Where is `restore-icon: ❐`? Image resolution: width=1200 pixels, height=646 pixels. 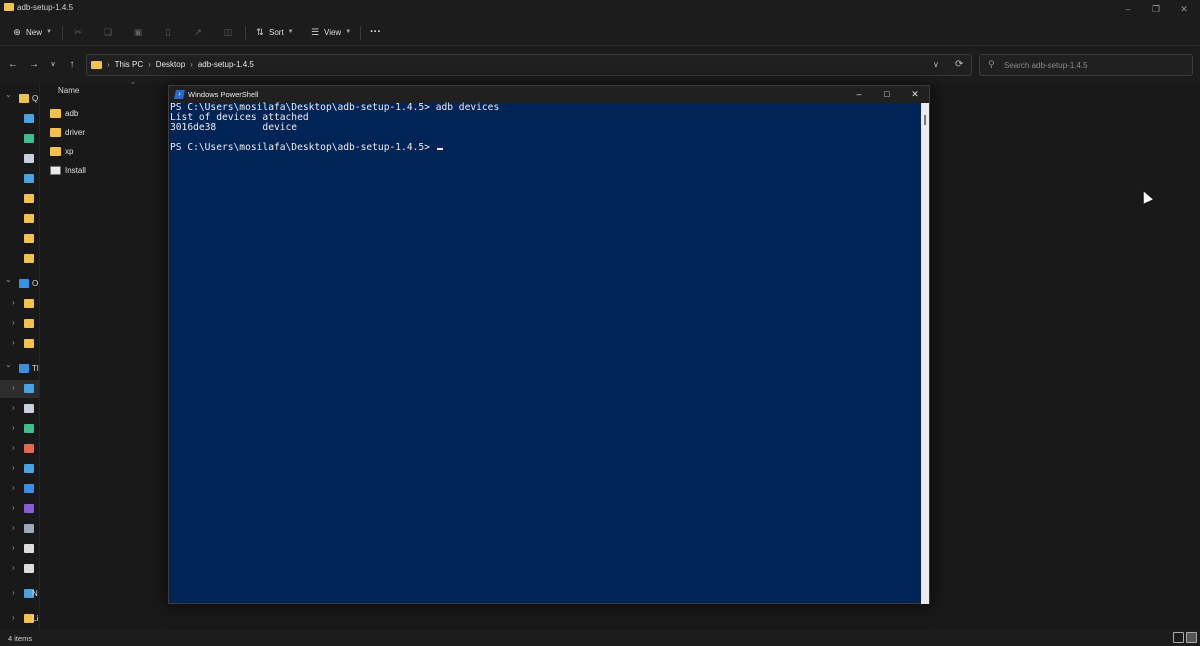
restore-icon: ❐ is located at coordinates (1156, 9).